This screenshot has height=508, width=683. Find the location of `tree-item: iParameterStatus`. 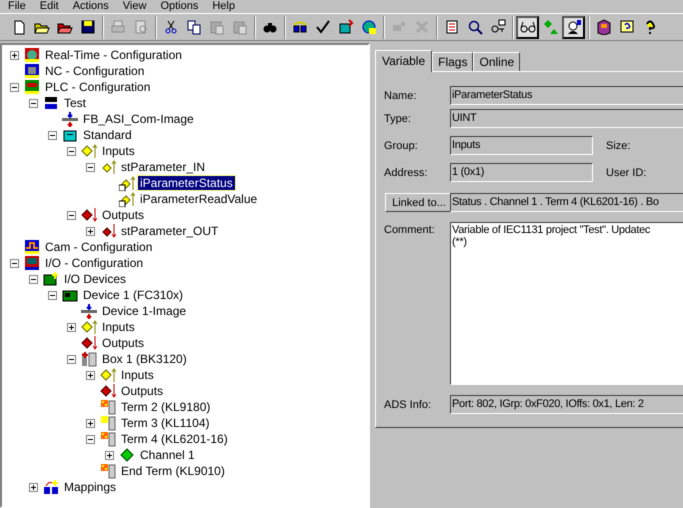

tree-item: iParameterStatus is located at coordinates (186, 183).